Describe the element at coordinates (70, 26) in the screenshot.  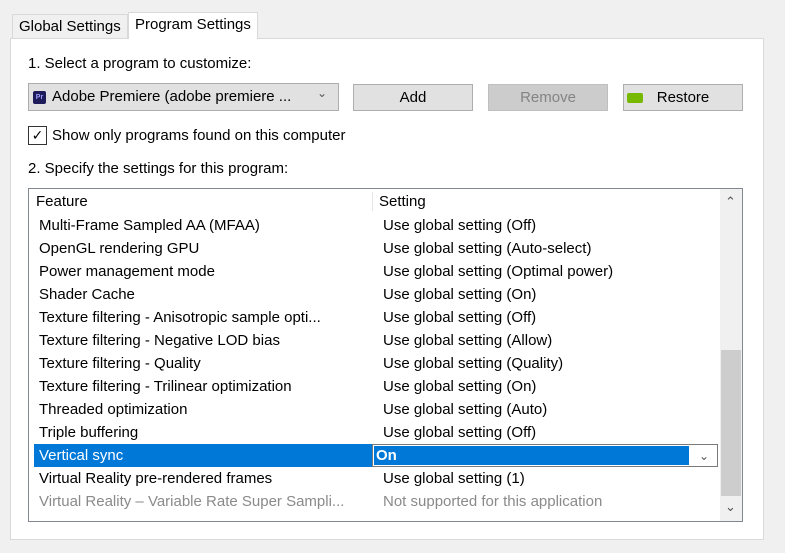
I see `tab-global-settings: Global Settings` at that location.